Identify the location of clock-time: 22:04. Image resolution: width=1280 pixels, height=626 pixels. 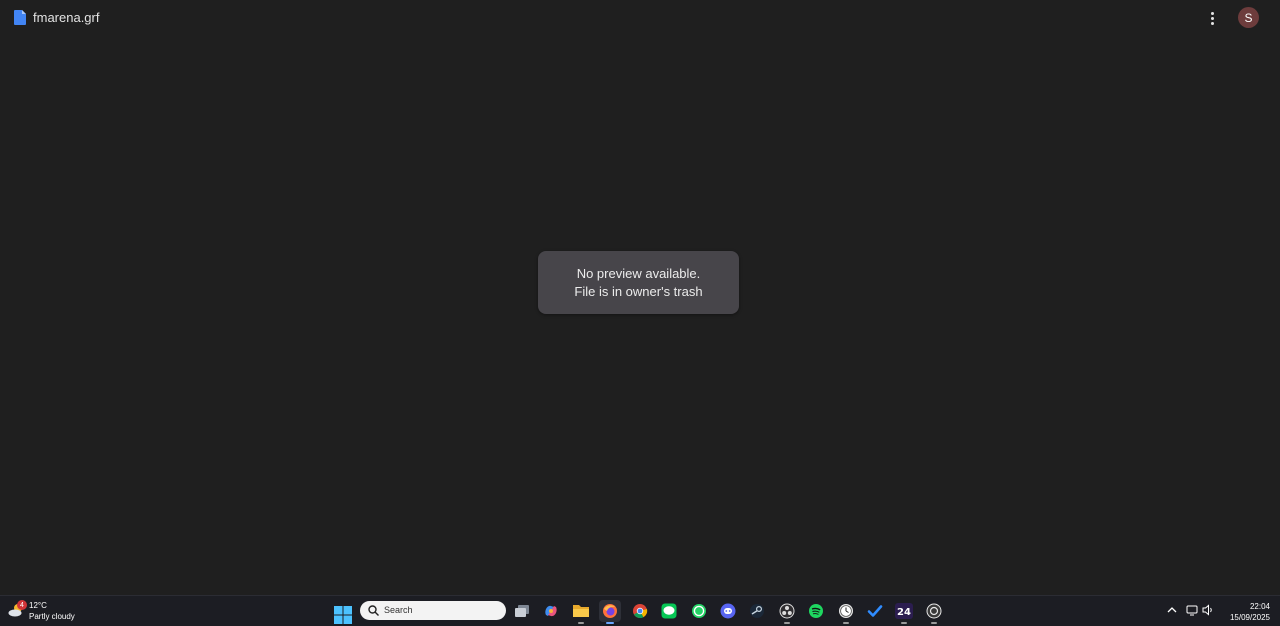
(1259, 606).